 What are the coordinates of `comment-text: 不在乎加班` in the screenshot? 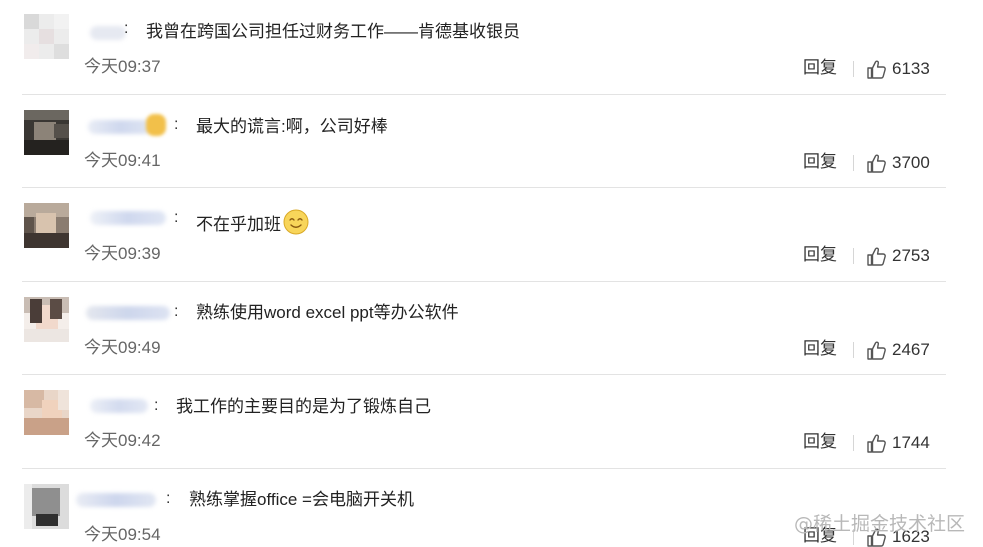 It's located at (252, 225).